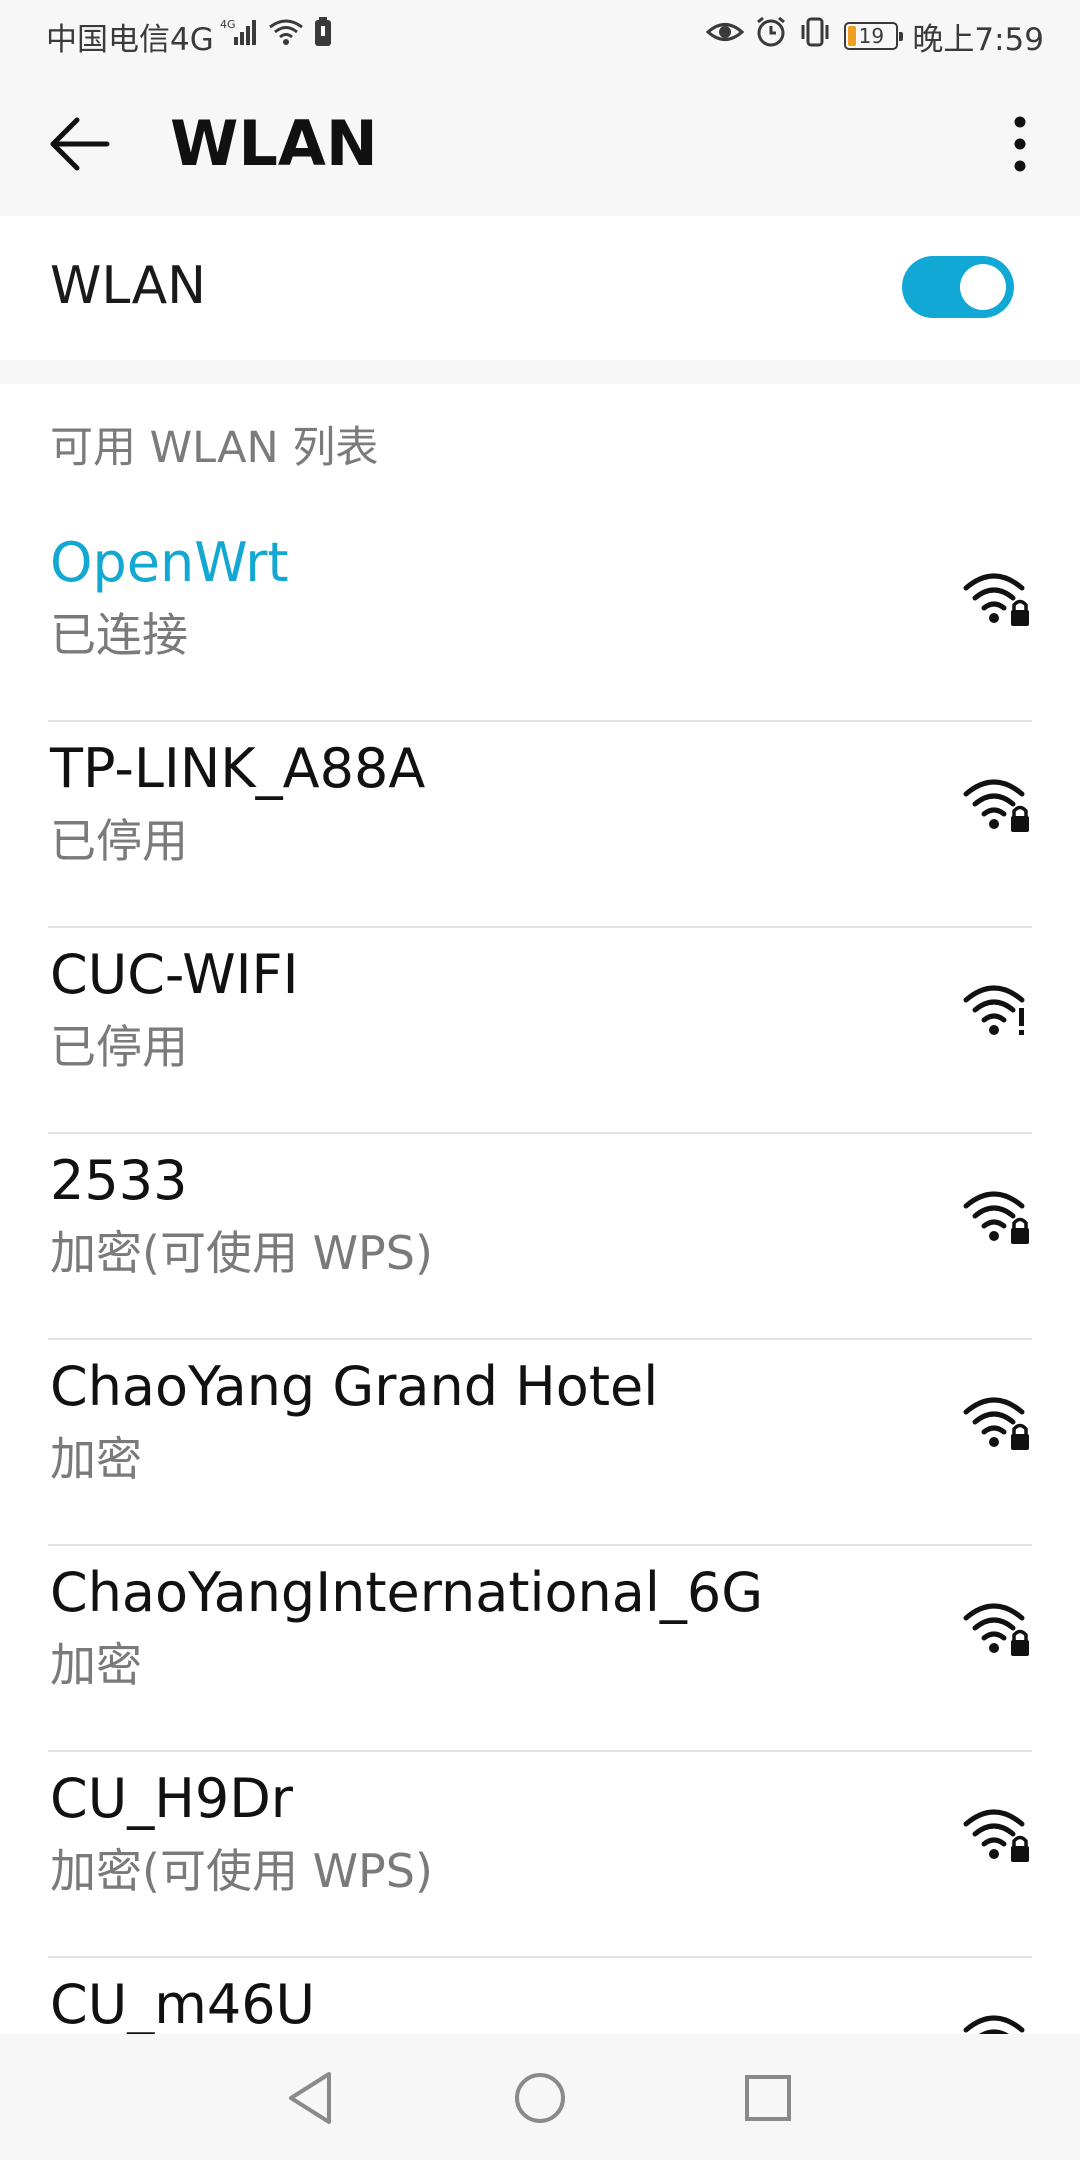  I want to click on wlan-toggle-row: WLAN, so click(540, 288).